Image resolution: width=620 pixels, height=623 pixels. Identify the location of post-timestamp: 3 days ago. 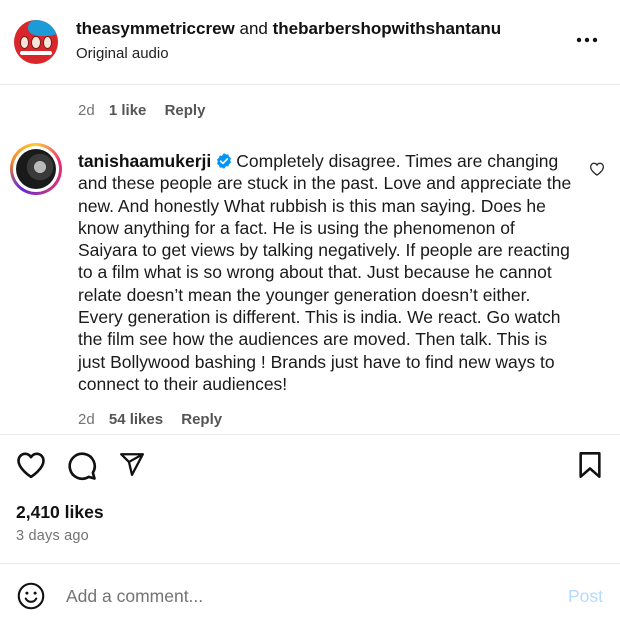
(52, 536).